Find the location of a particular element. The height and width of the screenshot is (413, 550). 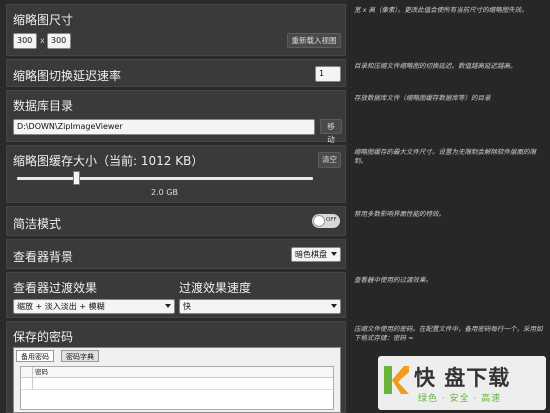

viewer-bg-title: 查看器背景 is located at coordinates (43, 257).